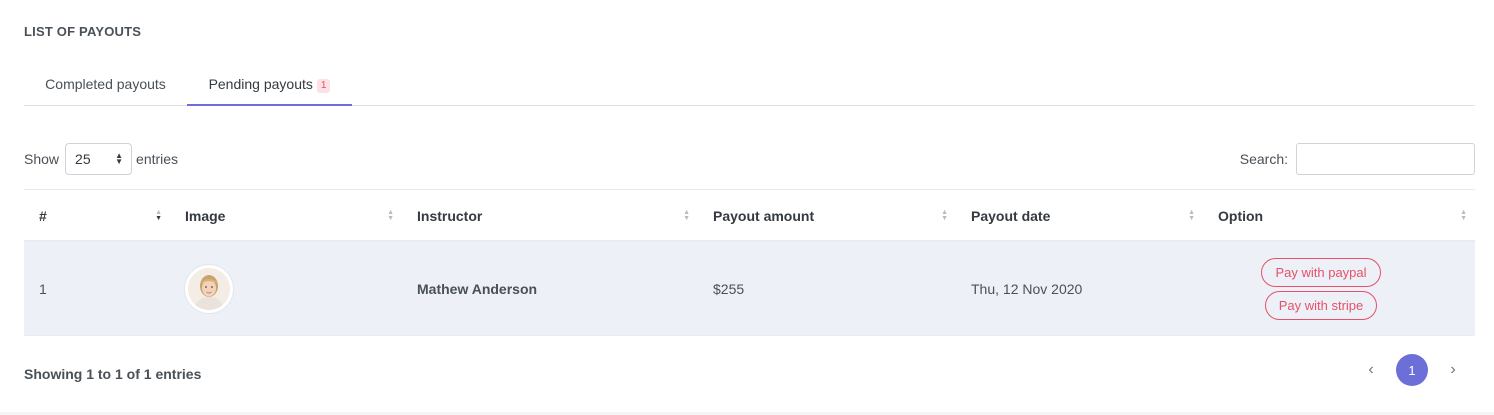 The height and width of the screenshot is (415, 1494). What do you see at coordinates (119, 158) in the screenshot?
I see `select-arrows-icon: ▲ ▼` at bounding box center [119, 158].